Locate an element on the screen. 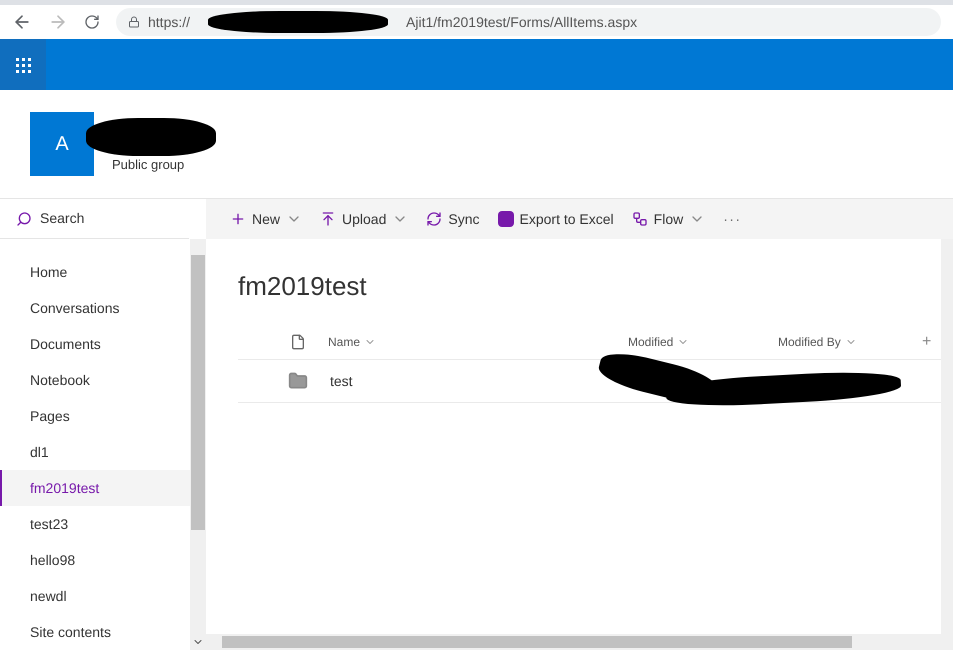  waffle-icon is located at coordinates (23, 64).